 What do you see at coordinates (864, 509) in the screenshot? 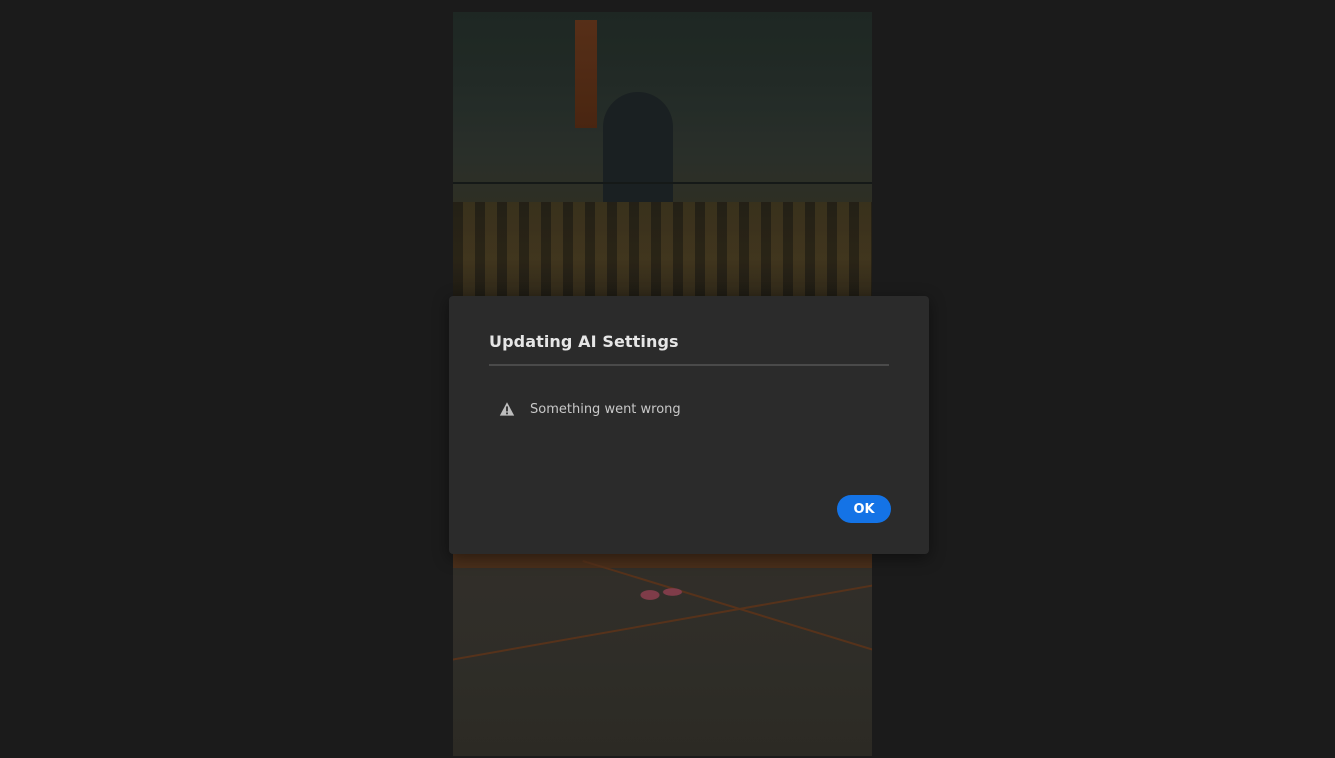
I see `ok-button: OK` at bounding box center [864, 509].